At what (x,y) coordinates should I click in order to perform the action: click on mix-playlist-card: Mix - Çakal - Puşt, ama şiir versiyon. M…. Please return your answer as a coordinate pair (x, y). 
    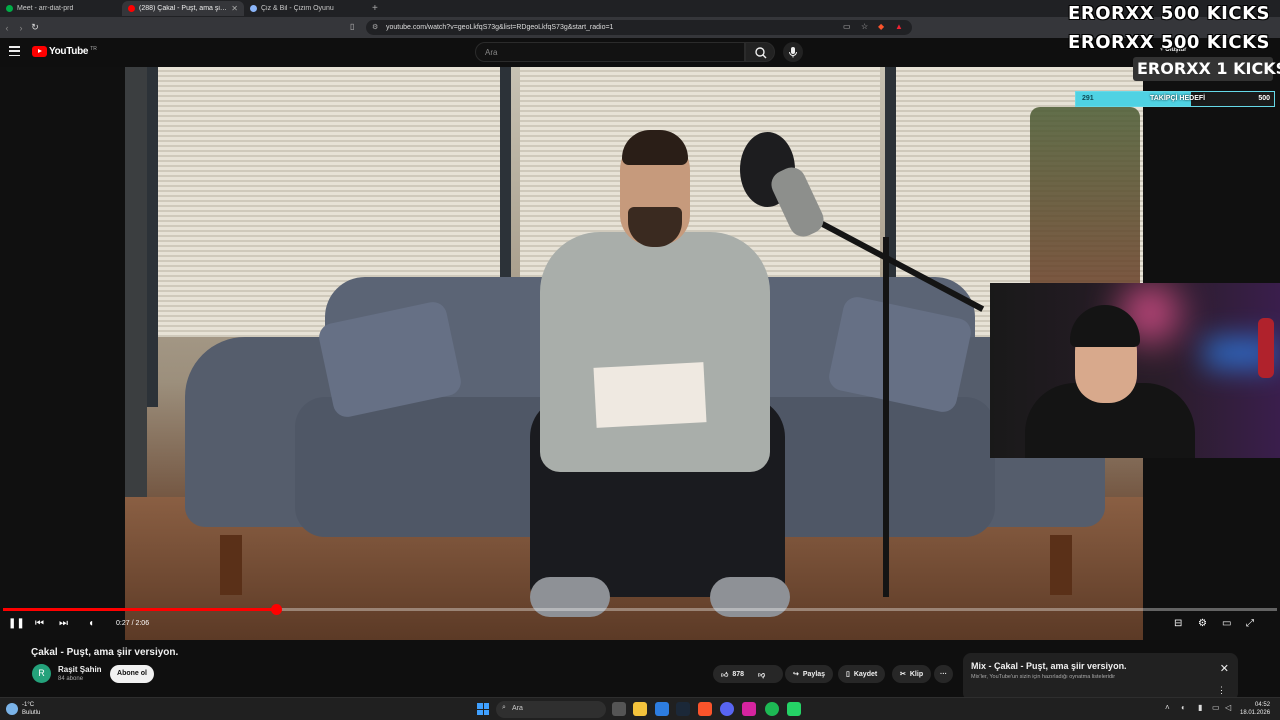
    Looking at the image, I should click on (1100, 677).